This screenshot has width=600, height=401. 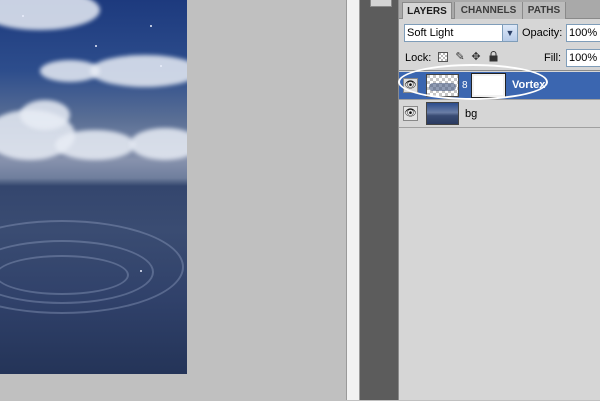 I want to click on tab-paths: PATHS, so click(x=544, y=10).